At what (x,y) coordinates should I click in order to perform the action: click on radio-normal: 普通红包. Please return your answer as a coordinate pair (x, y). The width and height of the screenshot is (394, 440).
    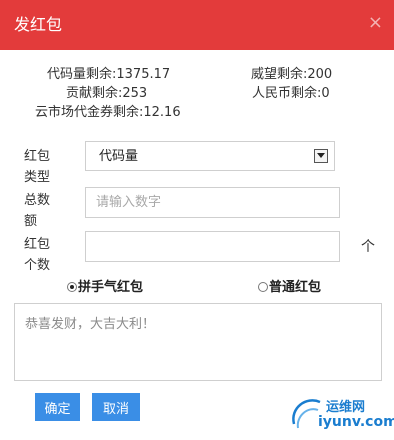
    Looking at the image, I should click on (289, 288).